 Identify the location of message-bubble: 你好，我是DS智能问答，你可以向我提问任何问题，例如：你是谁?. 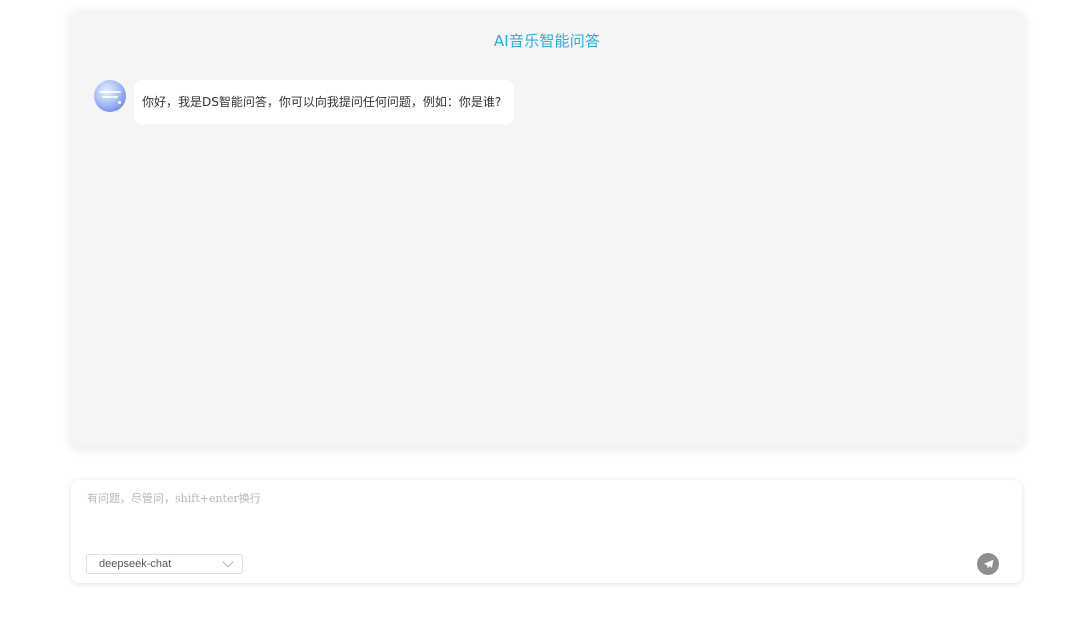
(324, 102).